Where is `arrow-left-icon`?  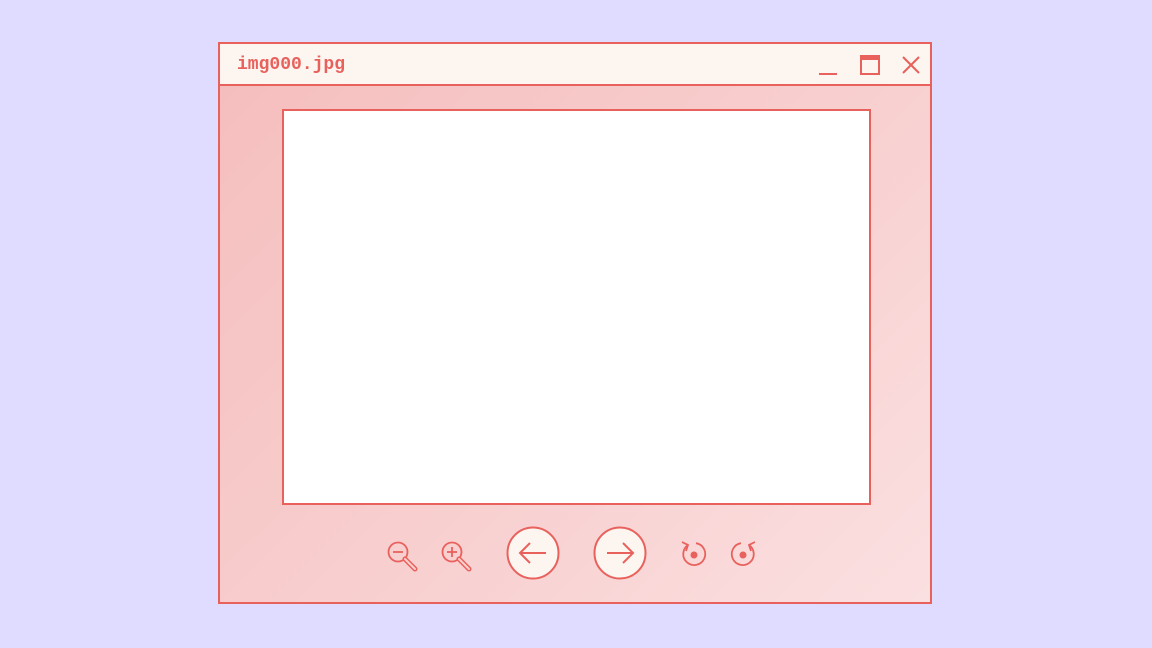 arrow-left-icon is located at coordinates (533, 553).